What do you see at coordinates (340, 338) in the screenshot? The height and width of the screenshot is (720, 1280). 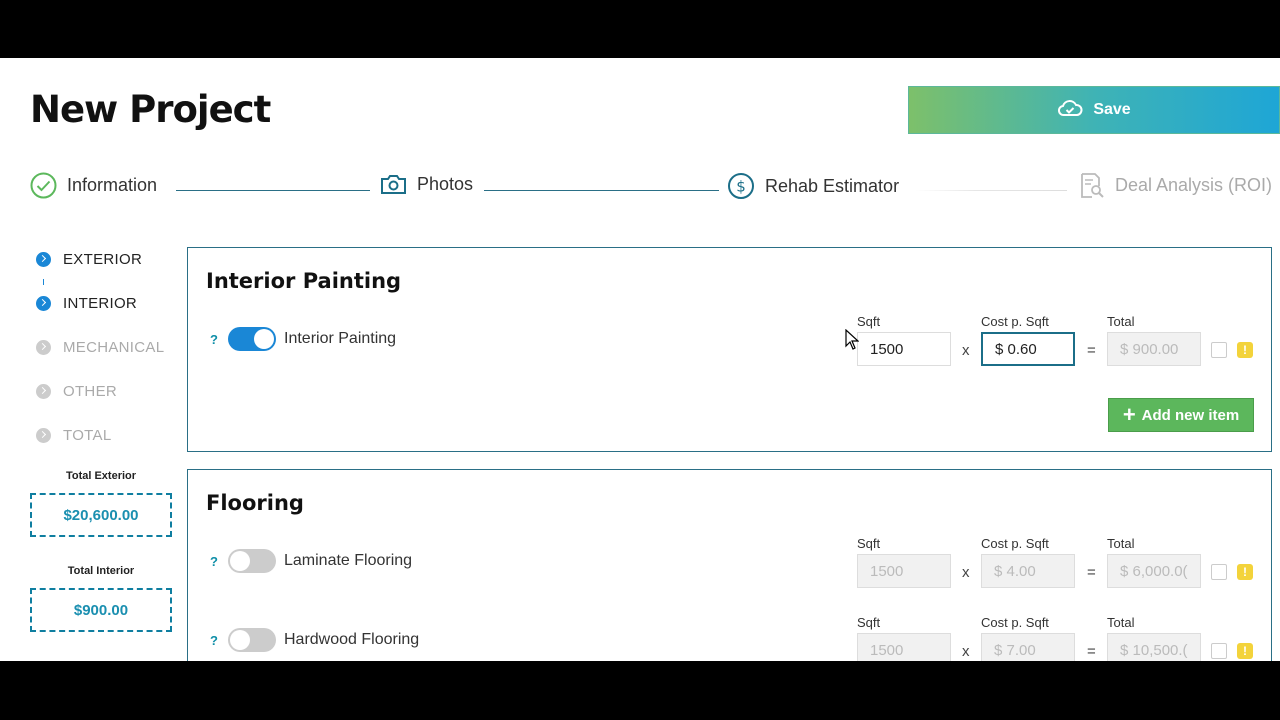 I see `item-label: Interior Painting` at bounding box center [340, 338].